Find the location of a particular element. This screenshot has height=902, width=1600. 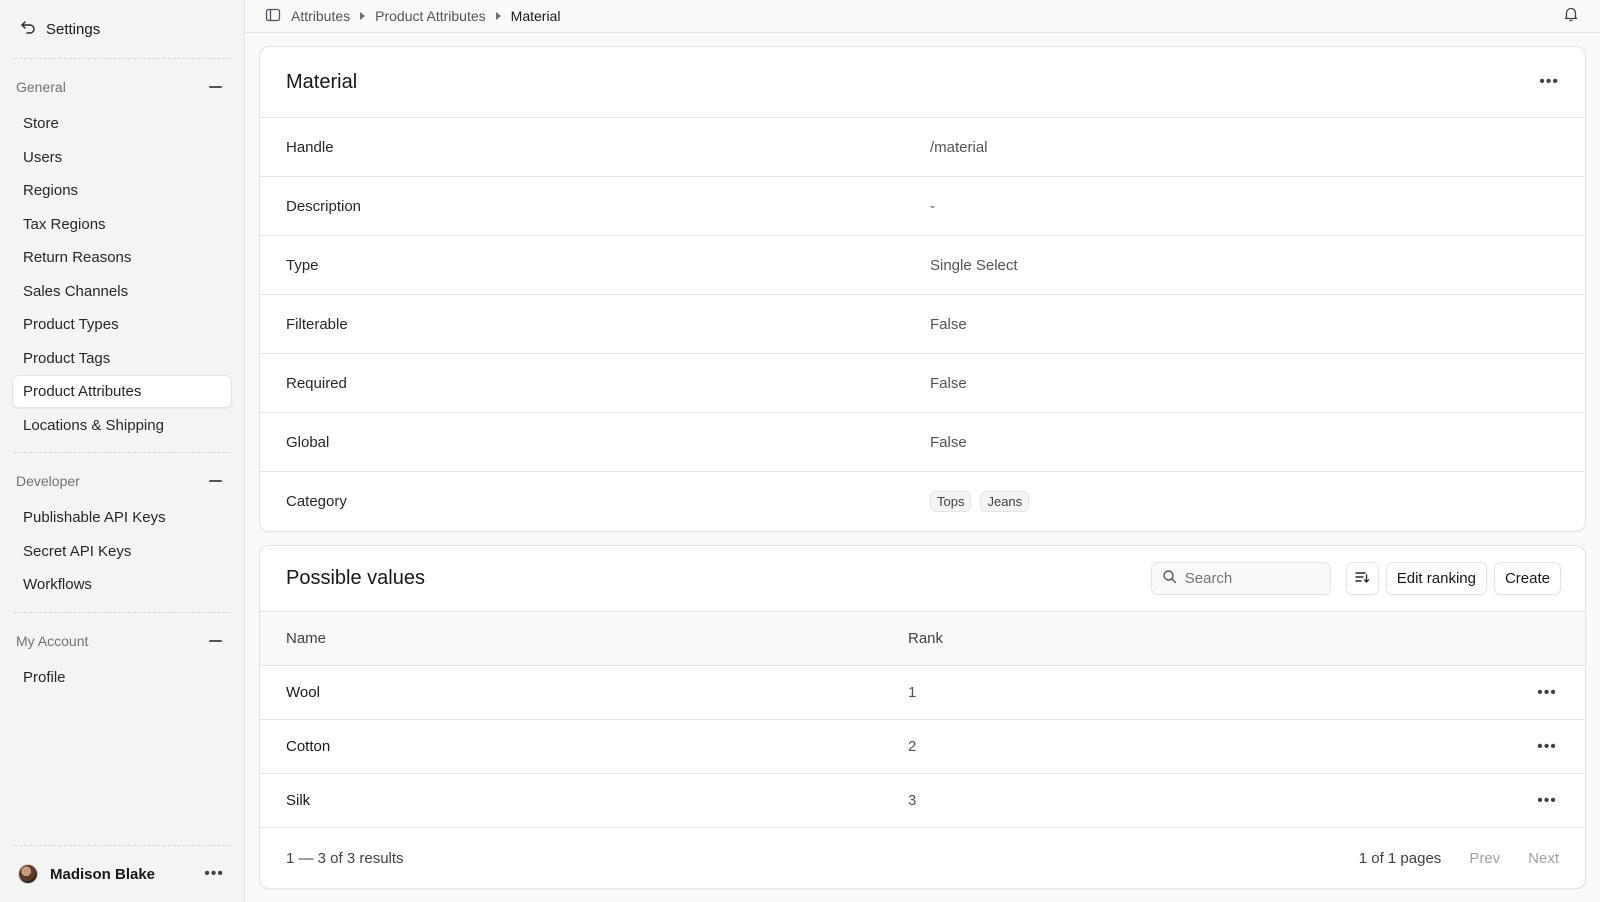

attr-label: Description is located at coordinates (324, 206).